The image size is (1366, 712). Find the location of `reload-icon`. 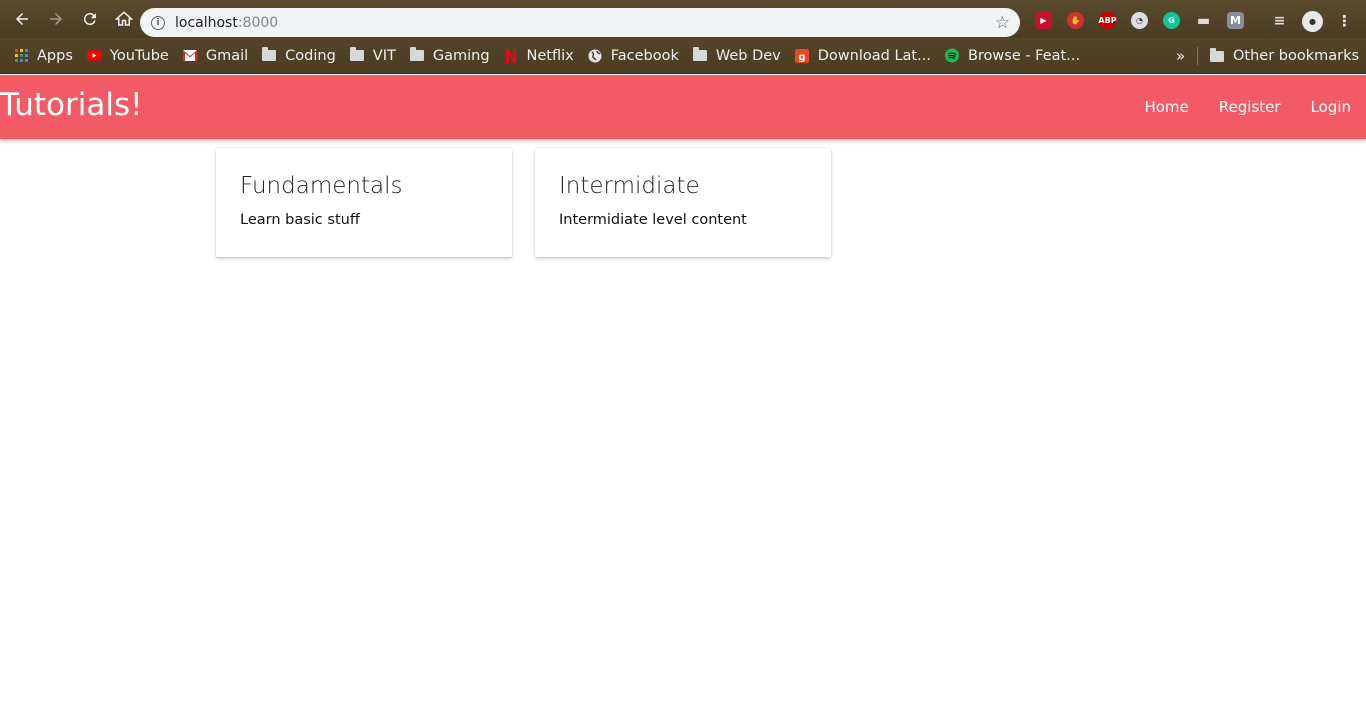

reload-icon is located at coordinates (89, 19).